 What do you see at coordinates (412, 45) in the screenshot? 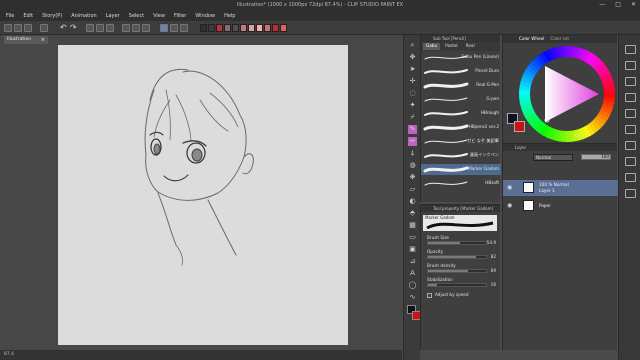
I see `zoom-tool-icon: ⌕` at bounding box center [412, 45].